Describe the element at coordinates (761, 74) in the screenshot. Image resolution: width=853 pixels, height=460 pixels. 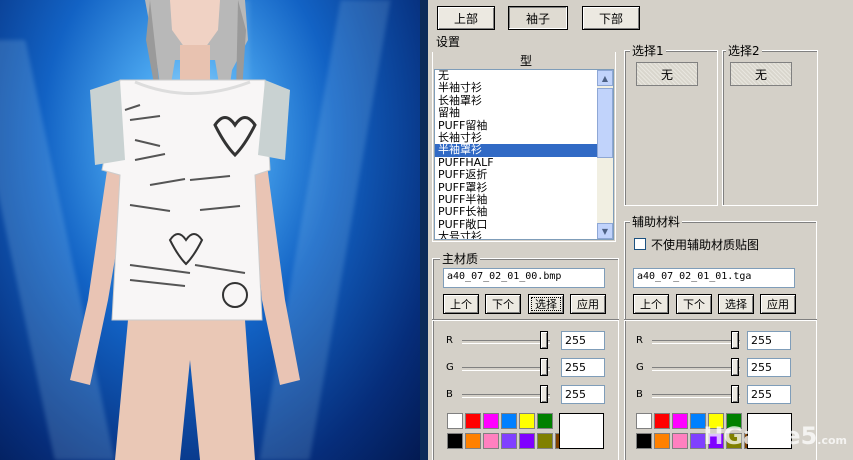
I see `choice2-value: 无` at that location.